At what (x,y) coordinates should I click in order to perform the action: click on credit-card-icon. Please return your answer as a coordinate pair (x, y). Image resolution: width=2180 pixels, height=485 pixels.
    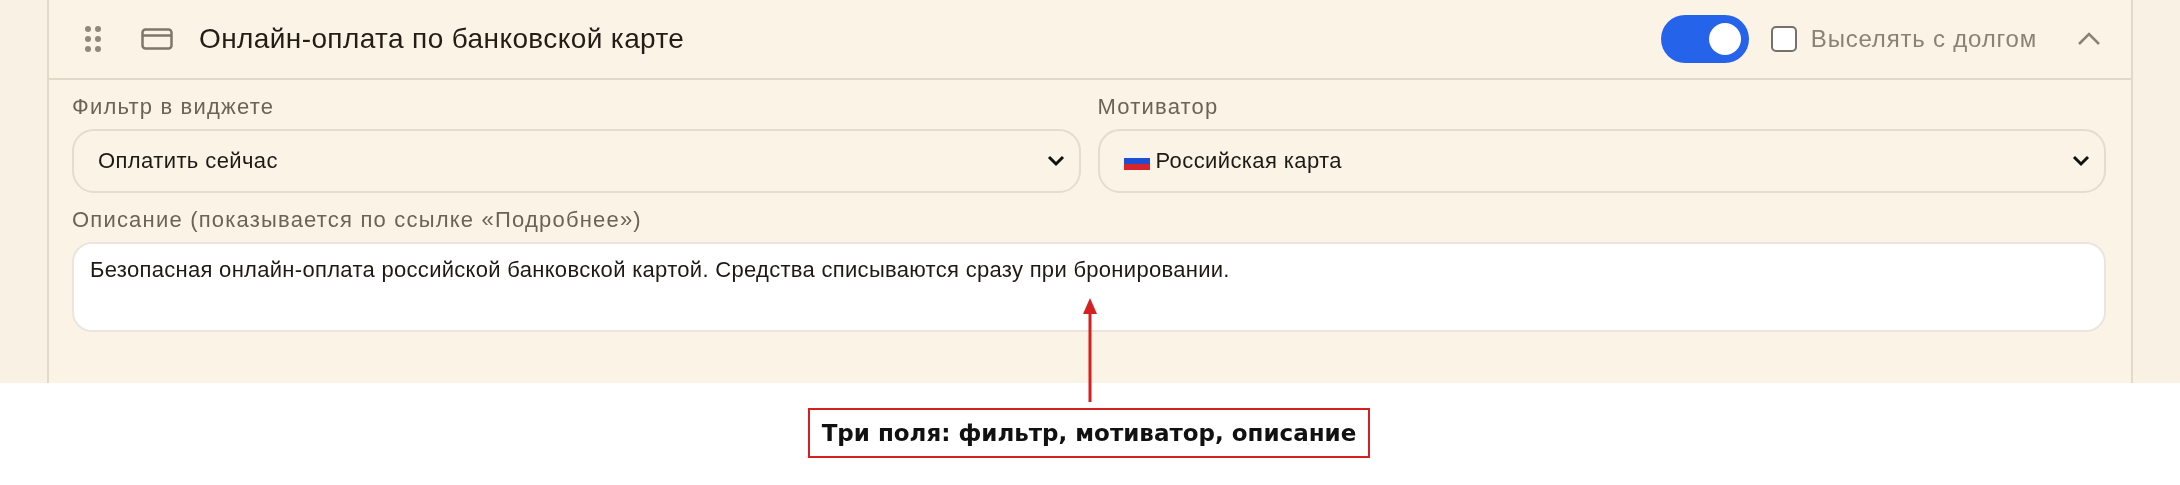
    Looking at the image, I should click on (157, 39).